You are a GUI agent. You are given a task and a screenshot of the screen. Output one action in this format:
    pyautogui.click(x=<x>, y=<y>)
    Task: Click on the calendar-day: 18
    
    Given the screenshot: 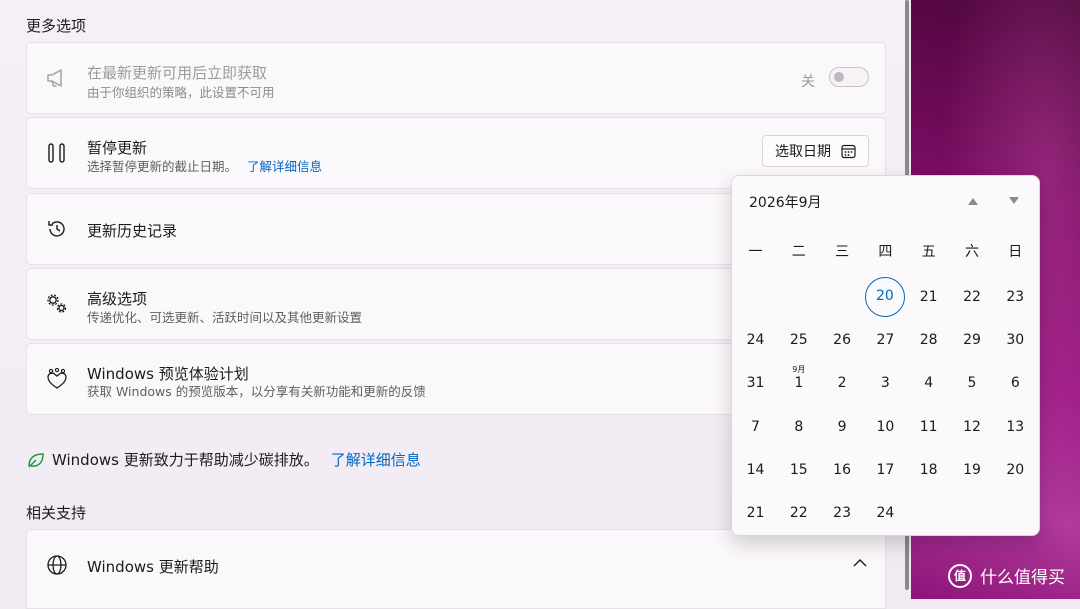 What is the action you would take?
    pyautogui.click(x=928, y=470)
    